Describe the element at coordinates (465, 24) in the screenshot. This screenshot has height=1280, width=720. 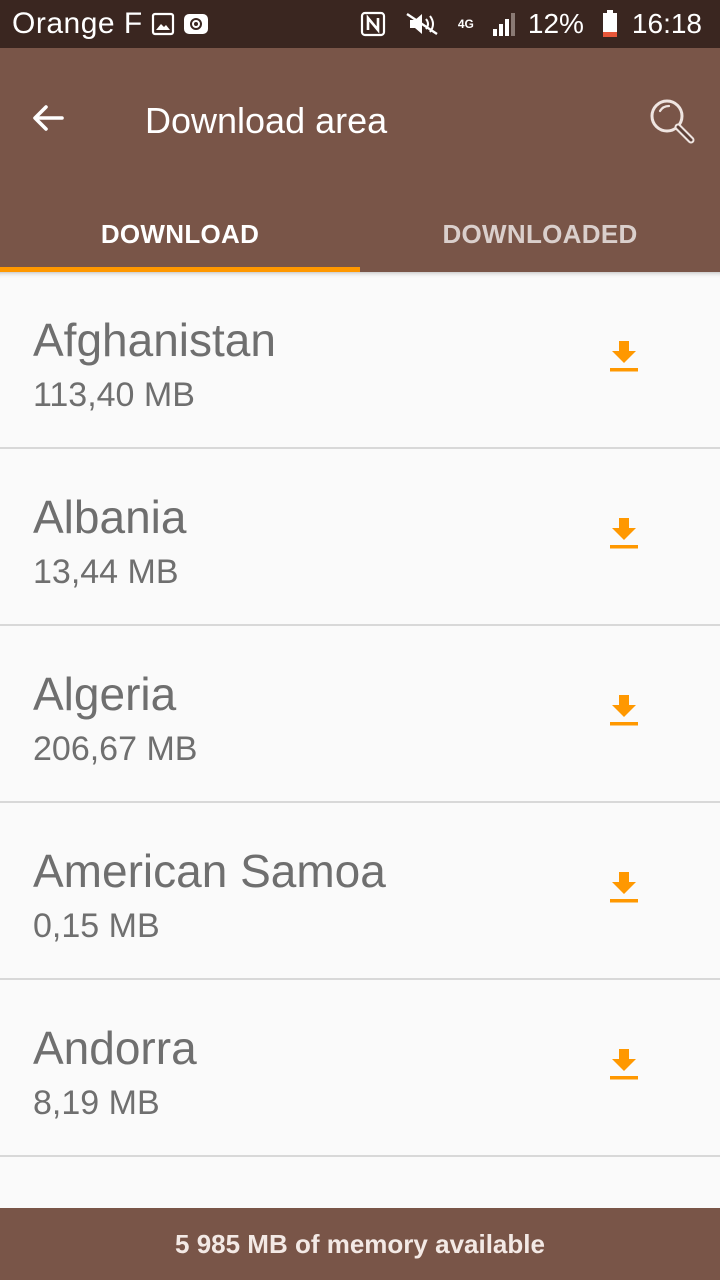
I see `network-type: 4G` at that location.